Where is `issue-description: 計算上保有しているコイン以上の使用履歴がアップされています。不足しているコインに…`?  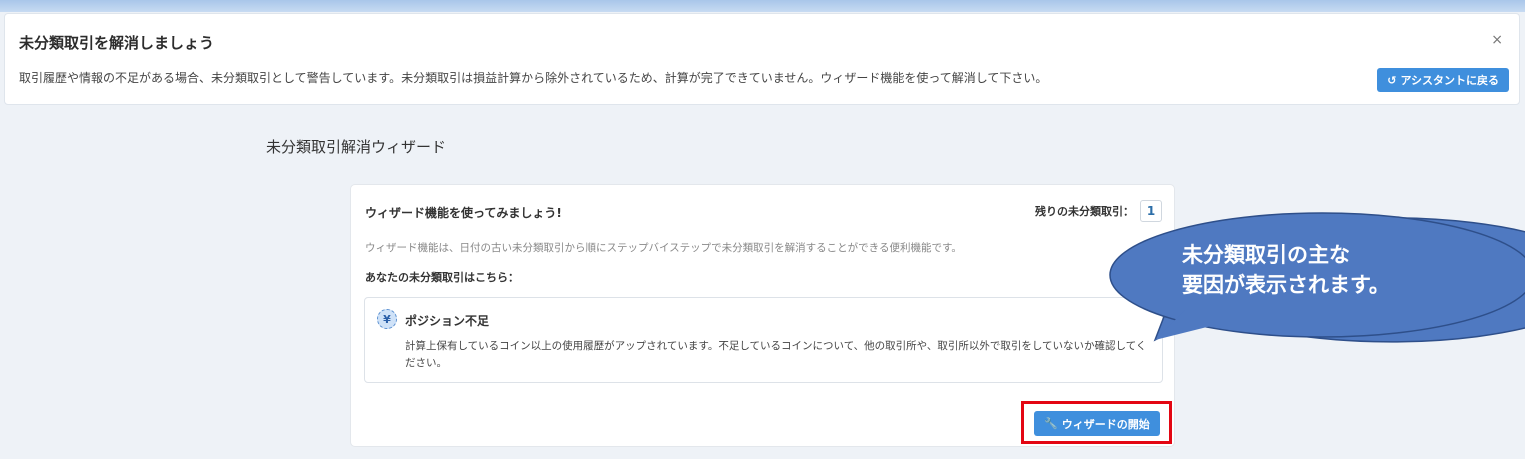
issue-description: 計算上保有しているコイン以上の使用履歴がアップされています。不足しているコインに… is located at coordinates (776, 354).